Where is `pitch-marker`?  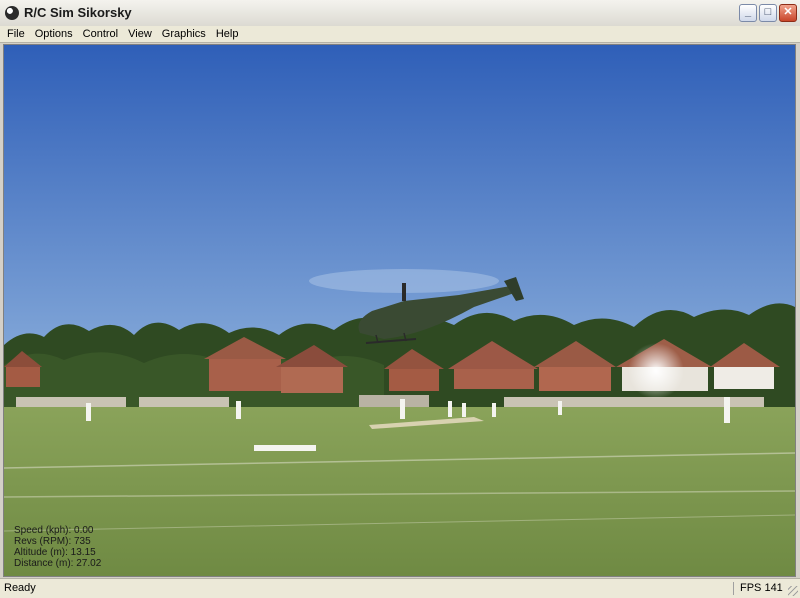 pitch-marker is located at coordinates (285, 448).